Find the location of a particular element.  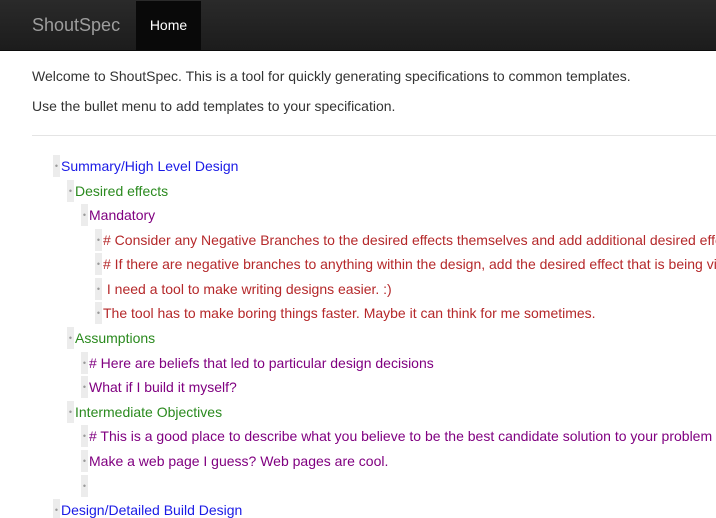

tree-node-assumptions: • Assumptions is located at coordinates (111, 338).